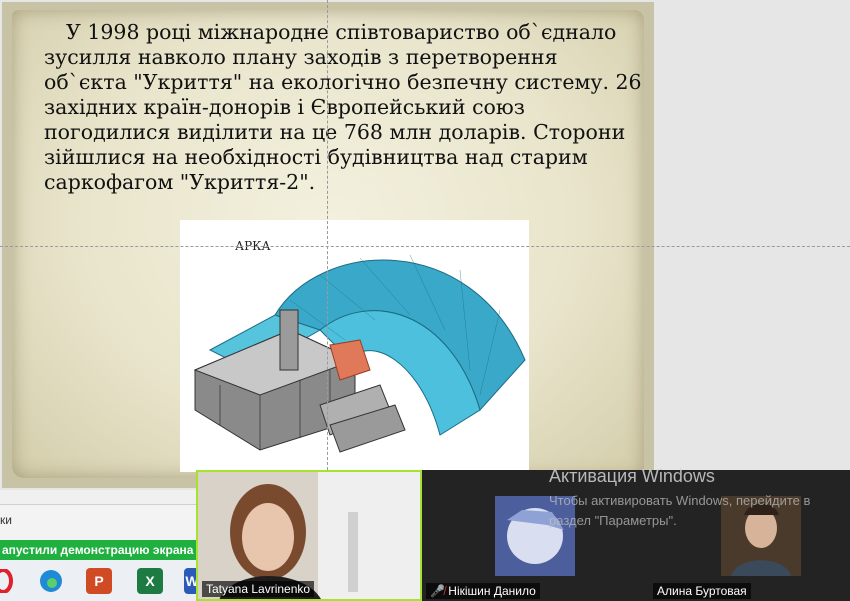  Describe the element at coordinates (100, 522) in the screenshot. I see `notes-pane: ки` at that location.